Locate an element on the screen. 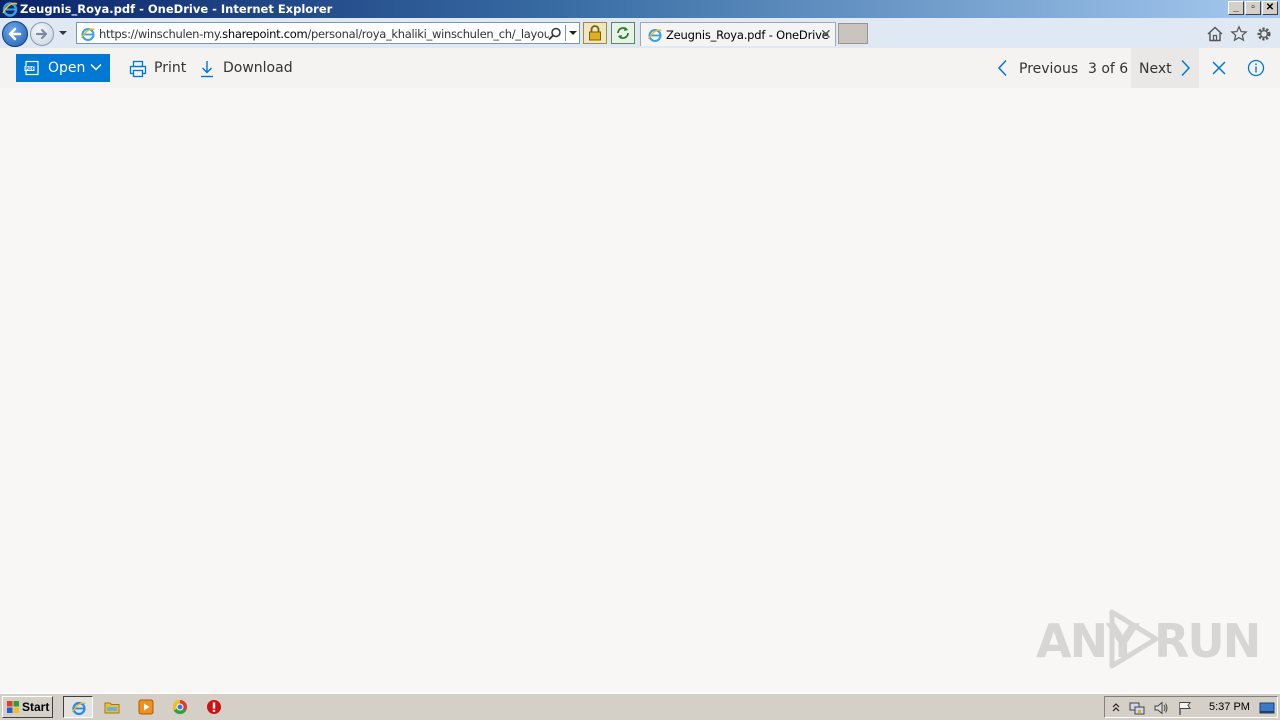 The height and width of the screenshot is (720, 1280). show-hidden-icons-icon is located at coordinates (1116, 707).